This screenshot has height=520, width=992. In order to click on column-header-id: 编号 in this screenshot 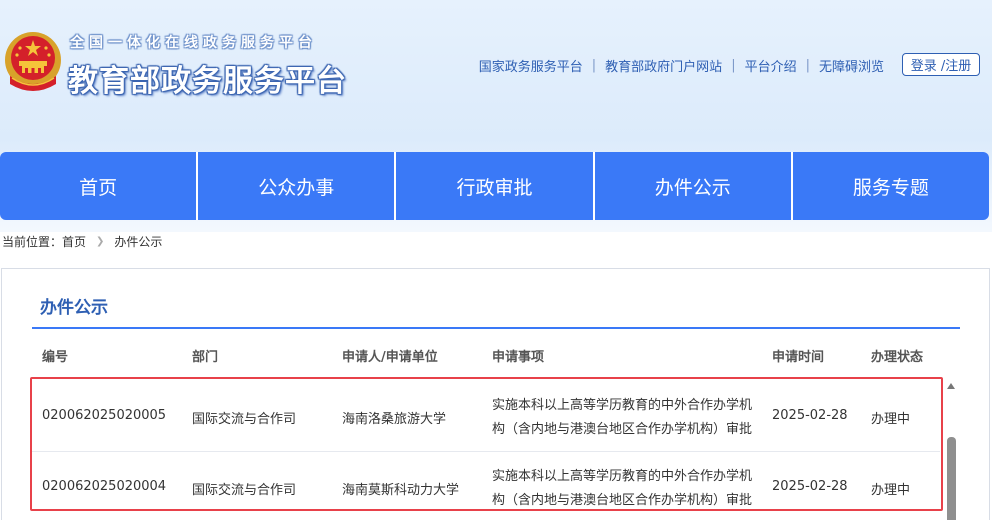, I will do `click(55, 357)`.